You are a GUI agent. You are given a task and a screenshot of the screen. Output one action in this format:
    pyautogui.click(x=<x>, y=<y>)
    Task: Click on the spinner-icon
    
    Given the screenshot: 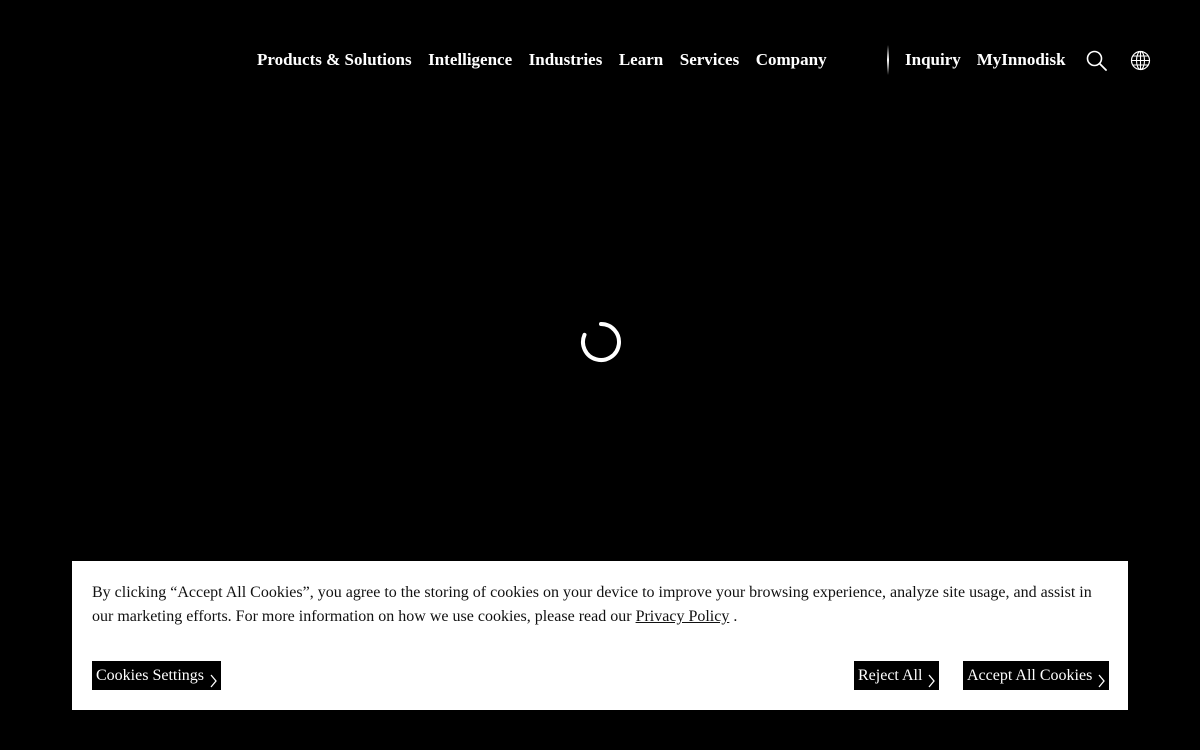 What is the action you would take?
    pyautogui.click(x=601, y=342)
    